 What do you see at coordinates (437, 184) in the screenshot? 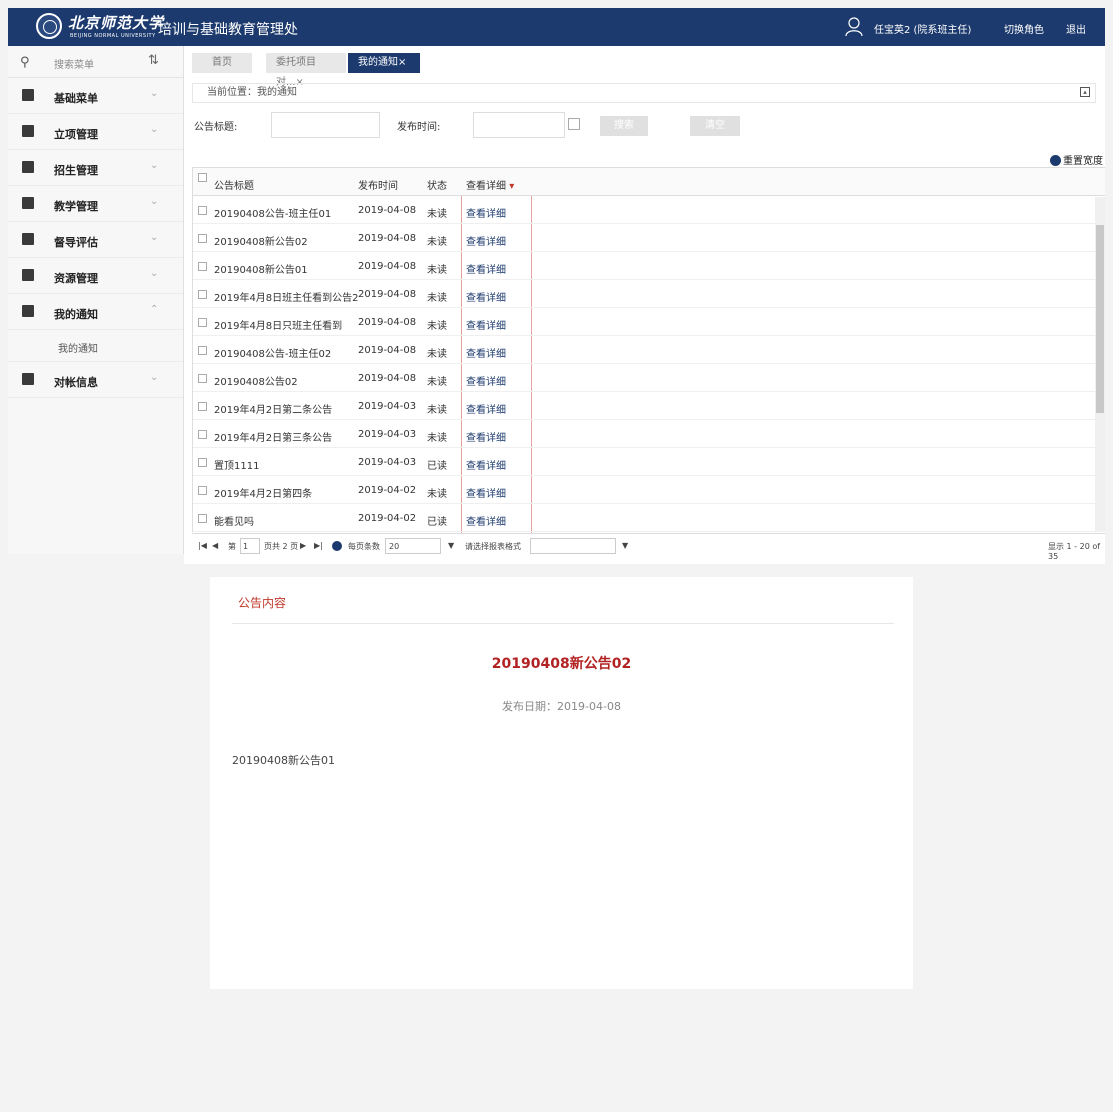
I see `column-header-status: 状态` at bounding box center [437, 184].